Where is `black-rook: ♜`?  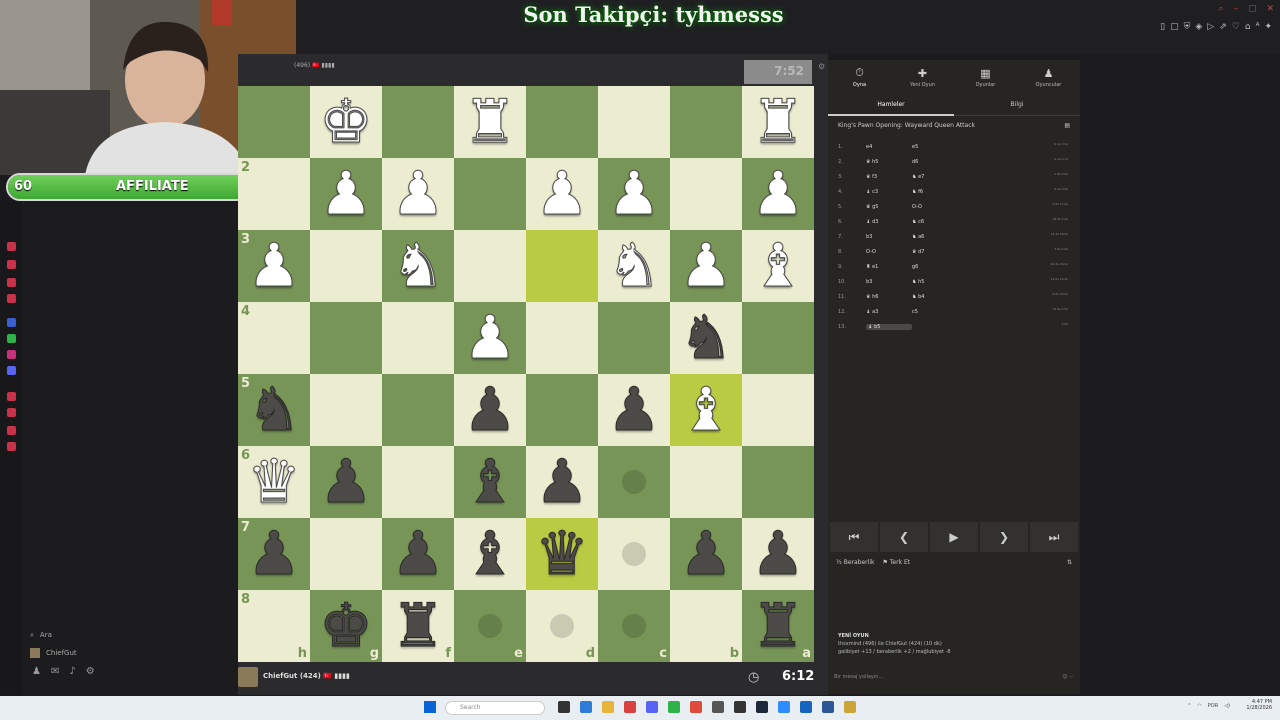 black-rook: ♜ is located at coordinates (778, 626).